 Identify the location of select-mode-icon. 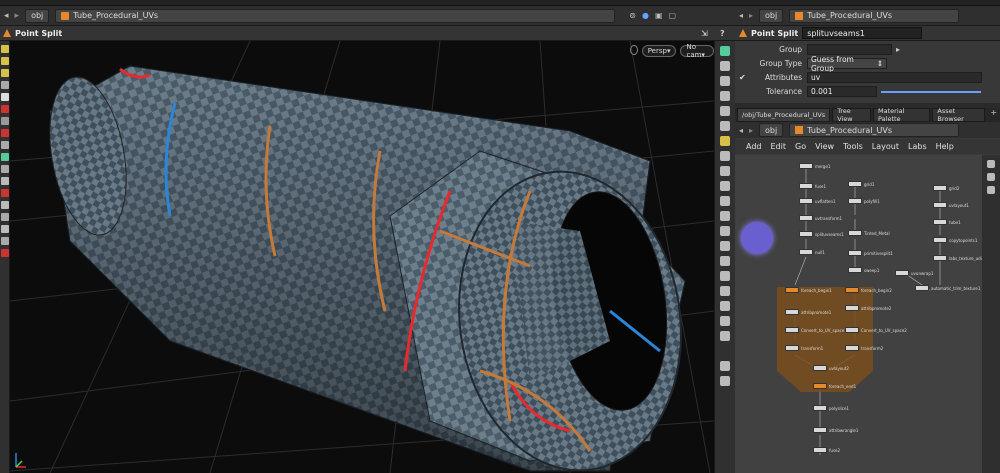
(4, 61).